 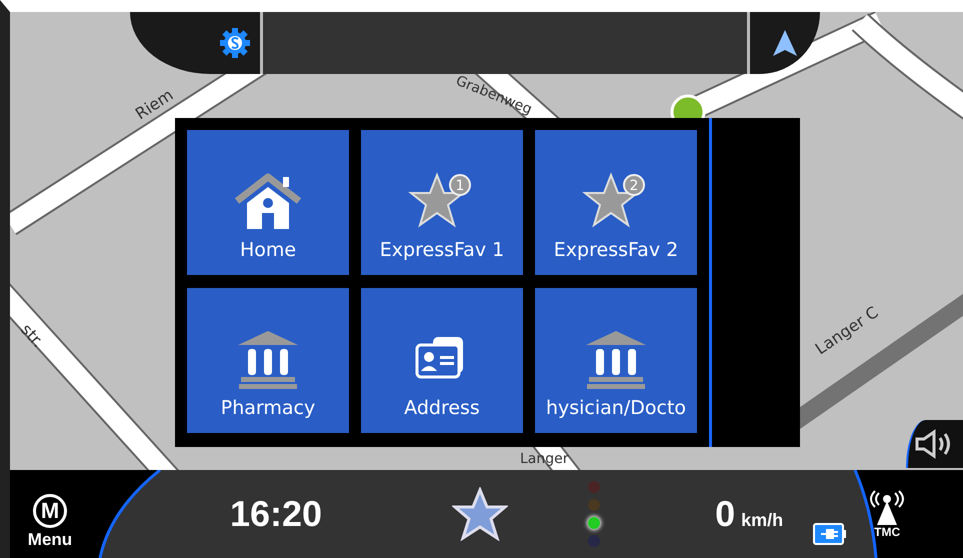 I want to click on menu-tile: Pharmacy, so click(x=268, y=360).